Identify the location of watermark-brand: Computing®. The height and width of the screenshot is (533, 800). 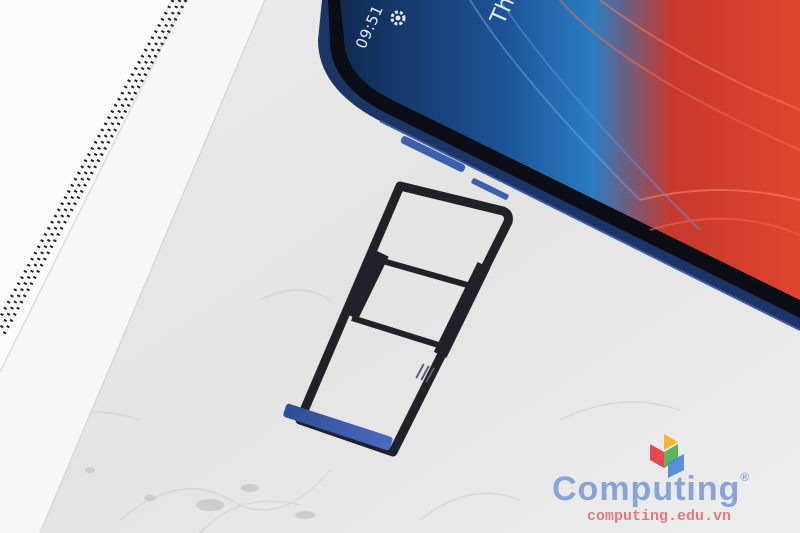
(651, 489).